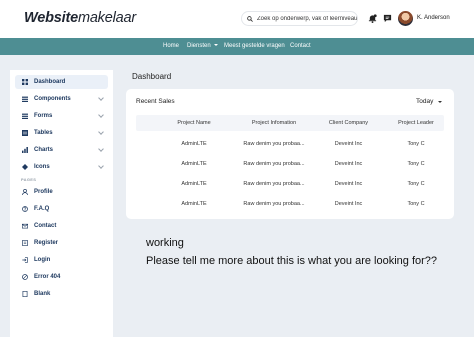  Describe the element at coordinates (25, 150) in the screenshot. I see `charts-icon` at that location.